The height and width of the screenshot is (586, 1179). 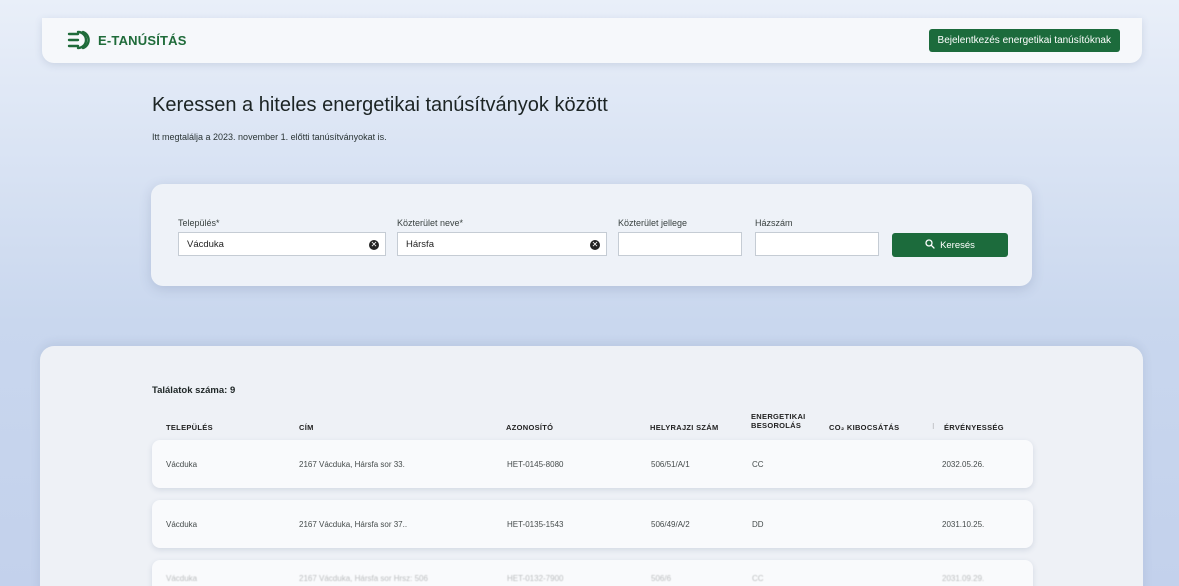 I want to click on cell-id: HET-0135-1543, so click(x=535, y=524).